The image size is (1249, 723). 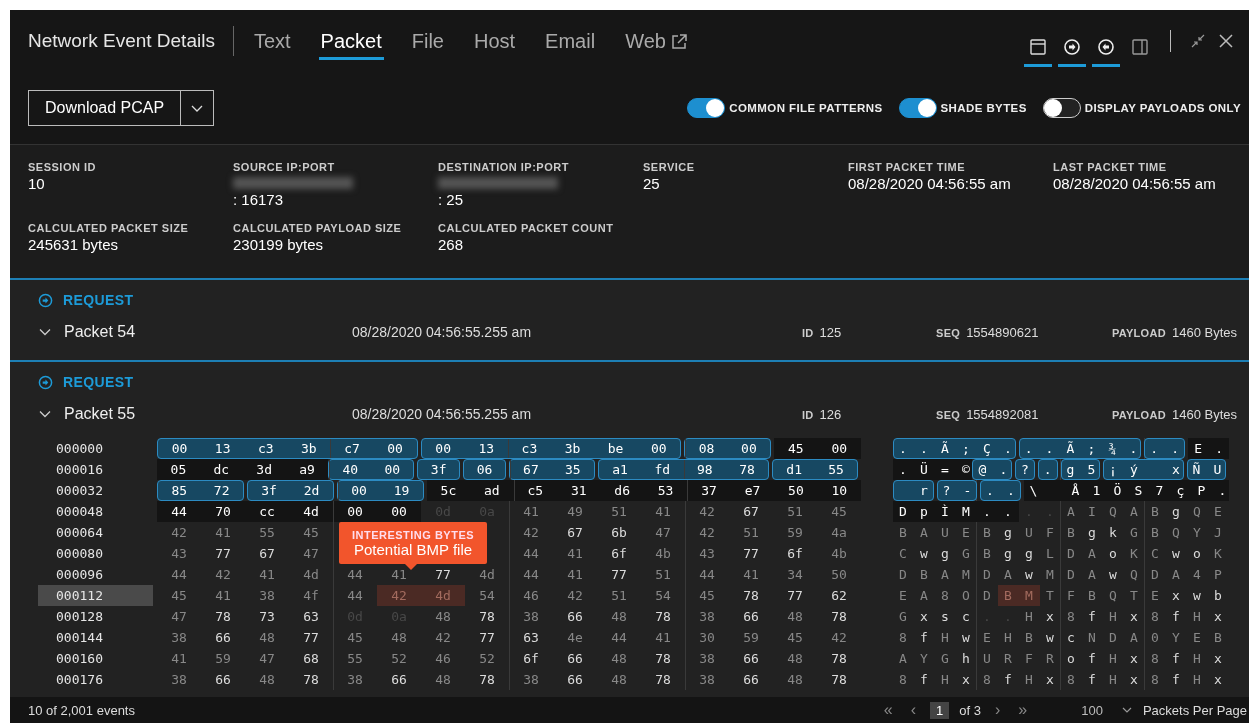 I want to click on ascii-text: A I Q A B, so click(x=1114, y=511).